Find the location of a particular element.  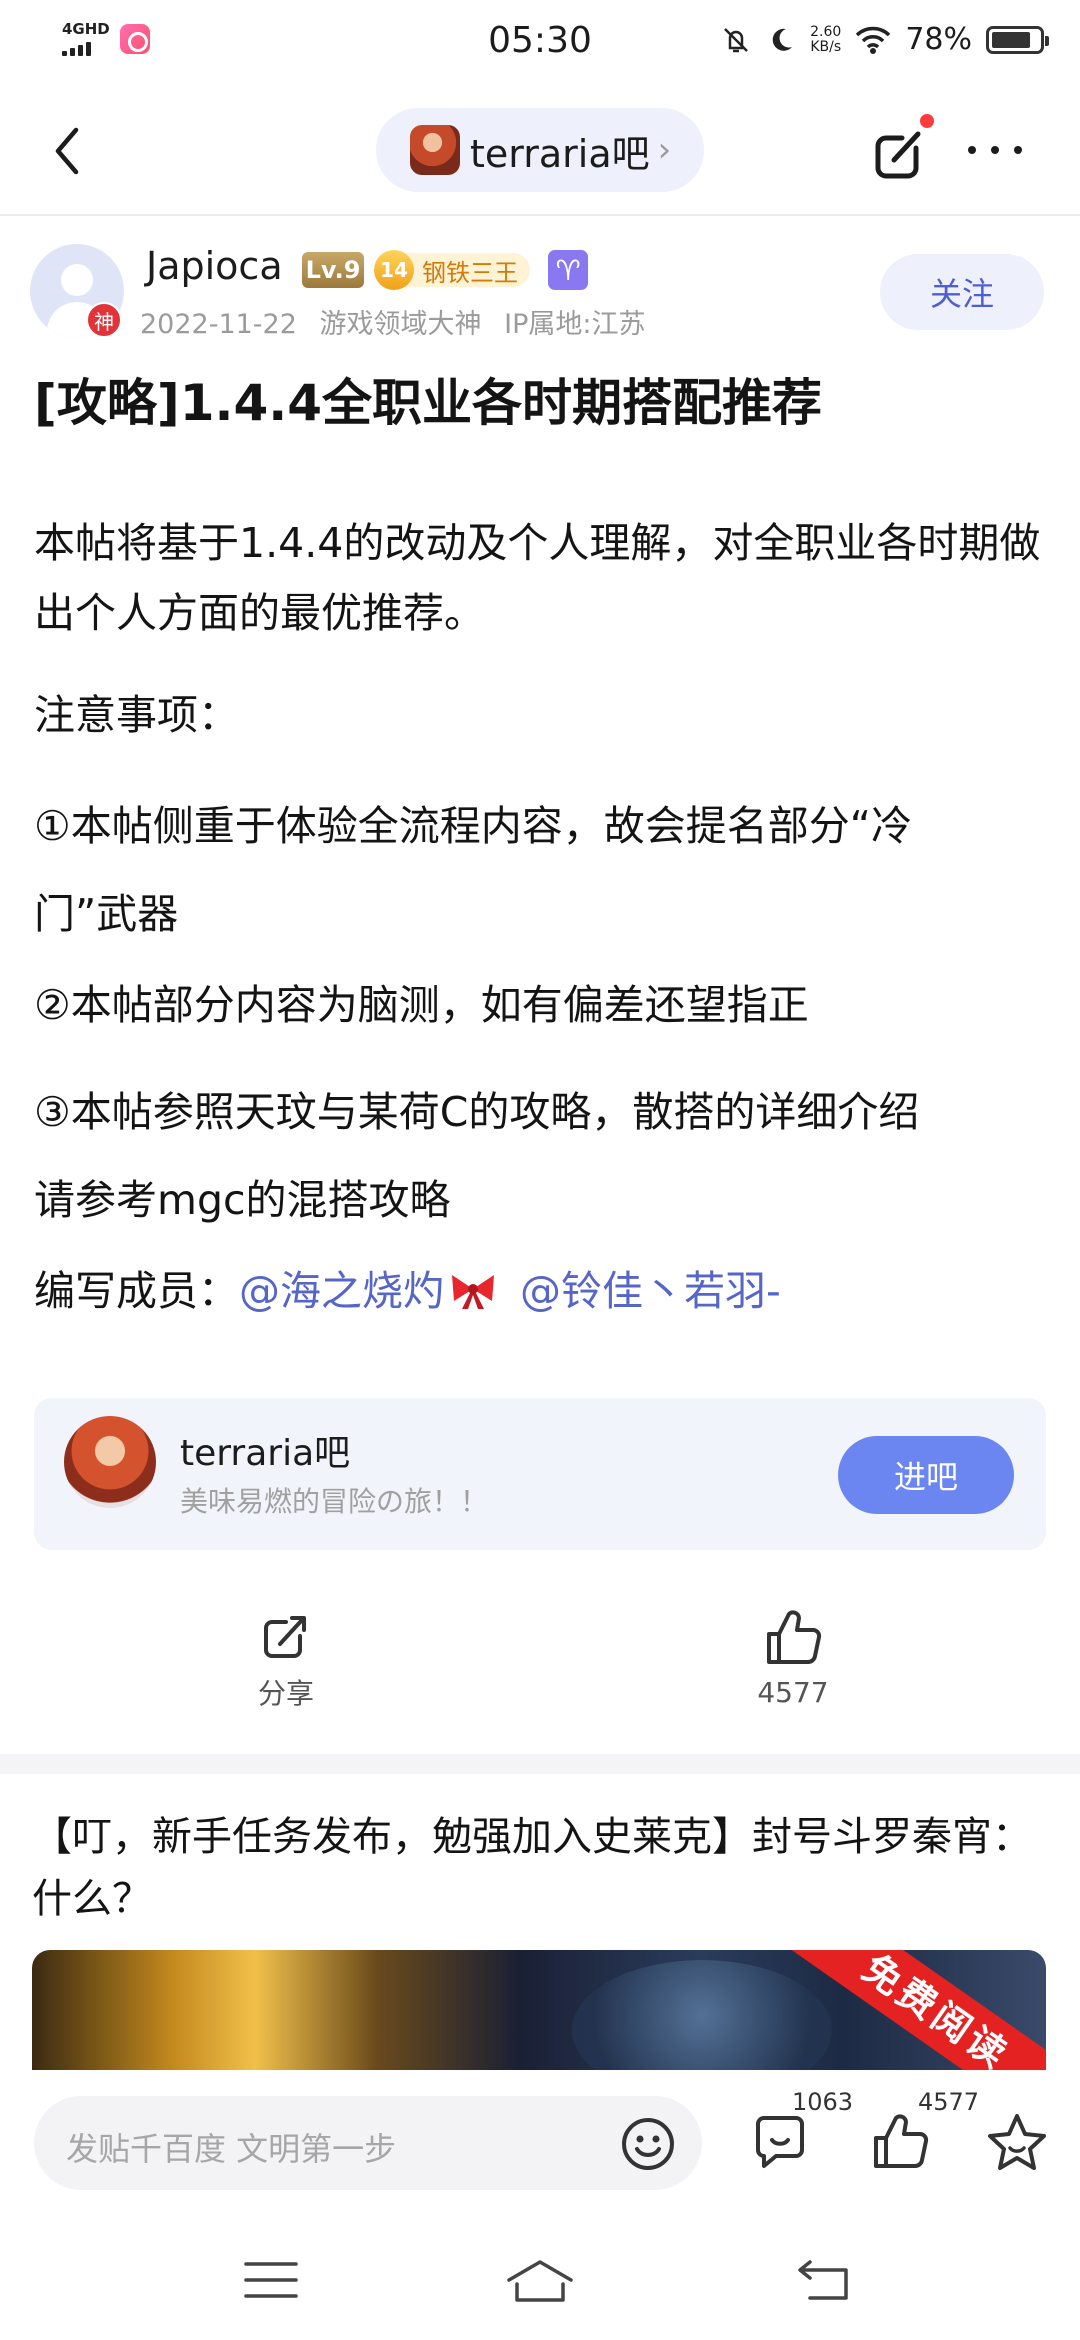

title-label: 钢铁三王 is located at coordinates (466, 270).